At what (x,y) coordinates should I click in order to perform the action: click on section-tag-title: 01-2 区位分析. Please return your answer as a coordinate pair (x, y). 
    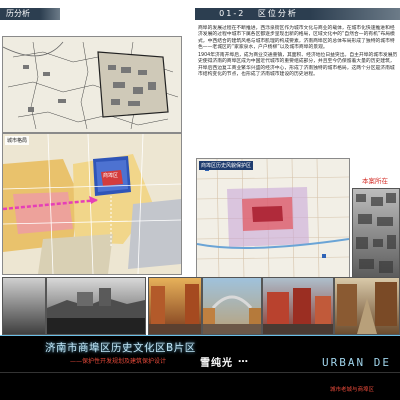
    Looking at the image, I should click on (258, 14).